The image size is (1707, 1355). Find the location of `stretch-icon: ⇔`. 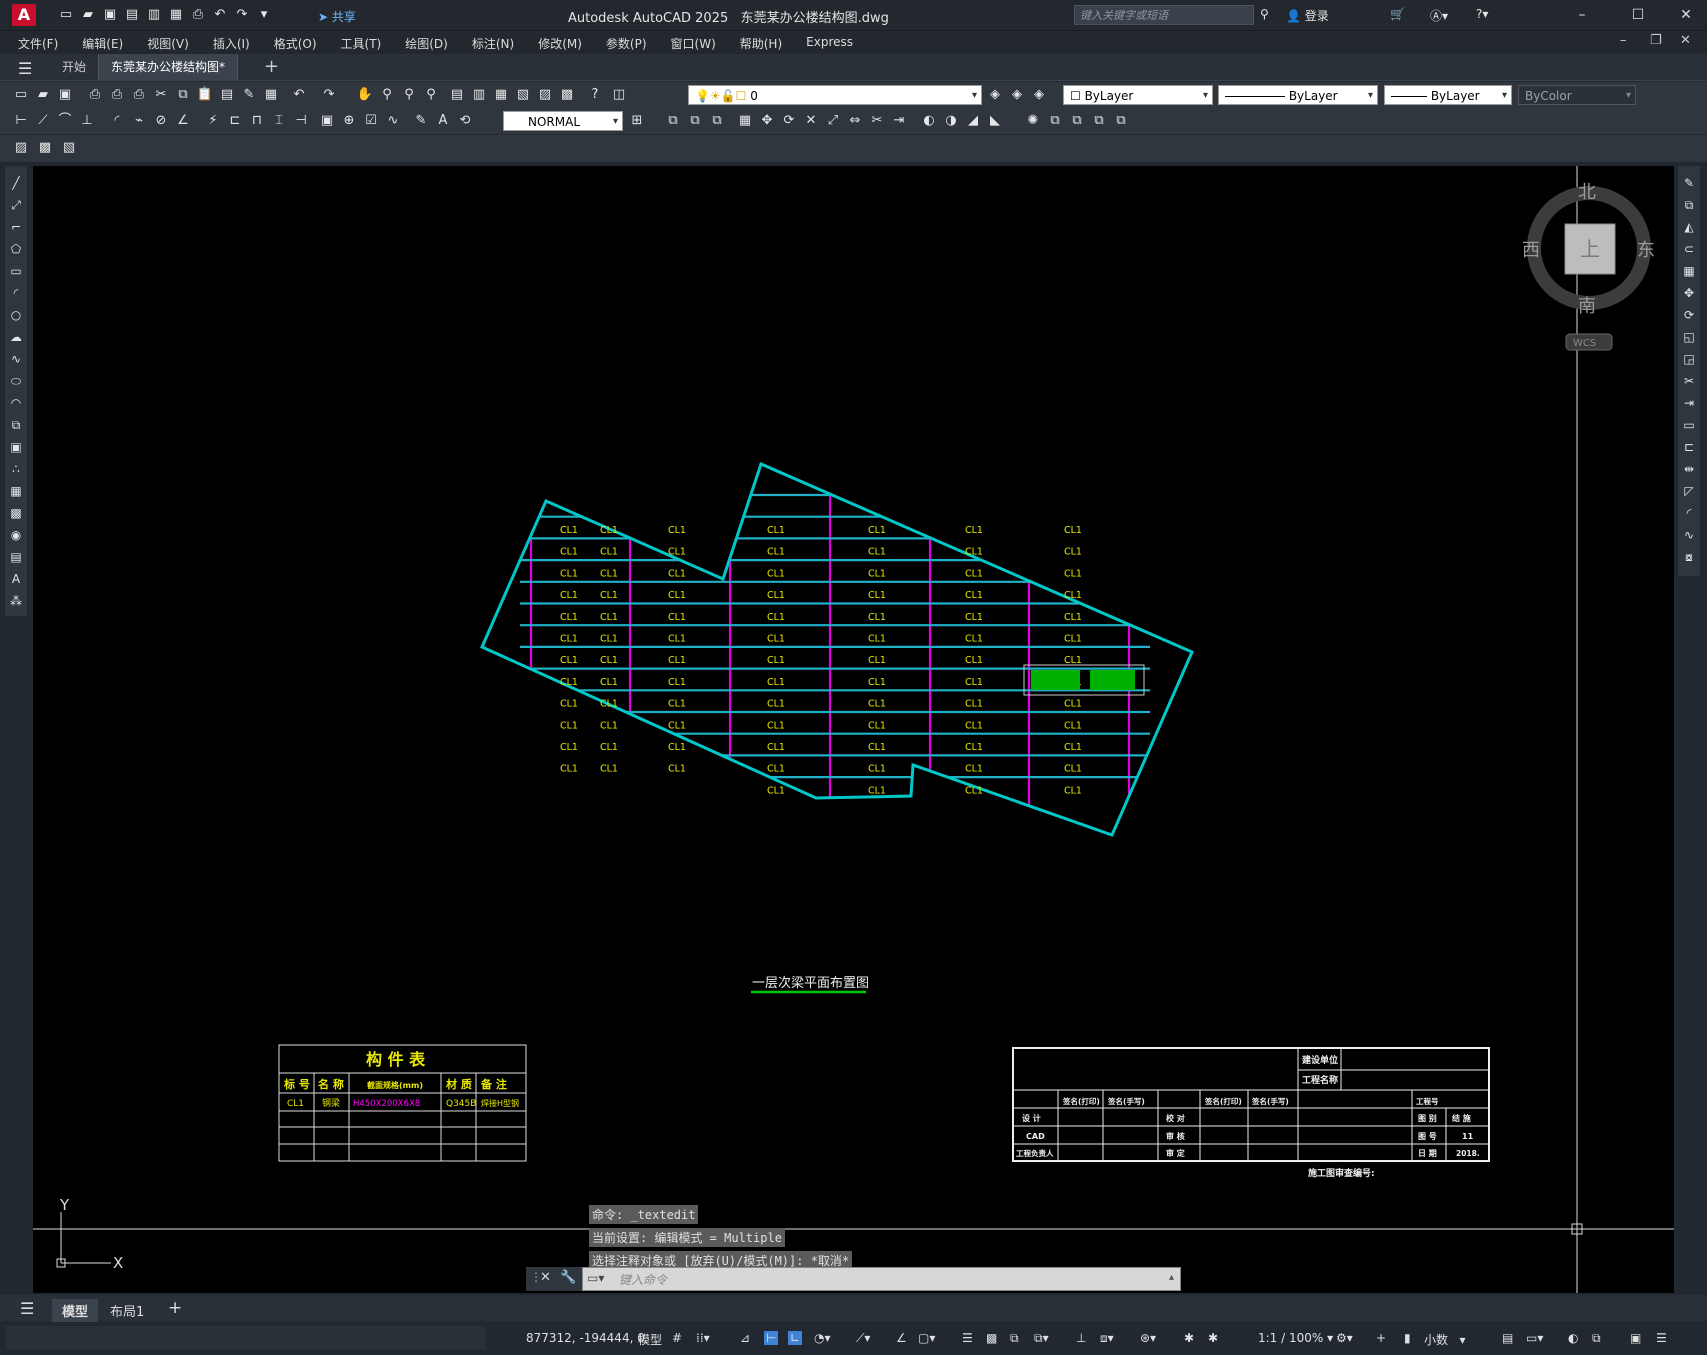

stretch-icon: ⇔ is located at coordinates (855, 121).